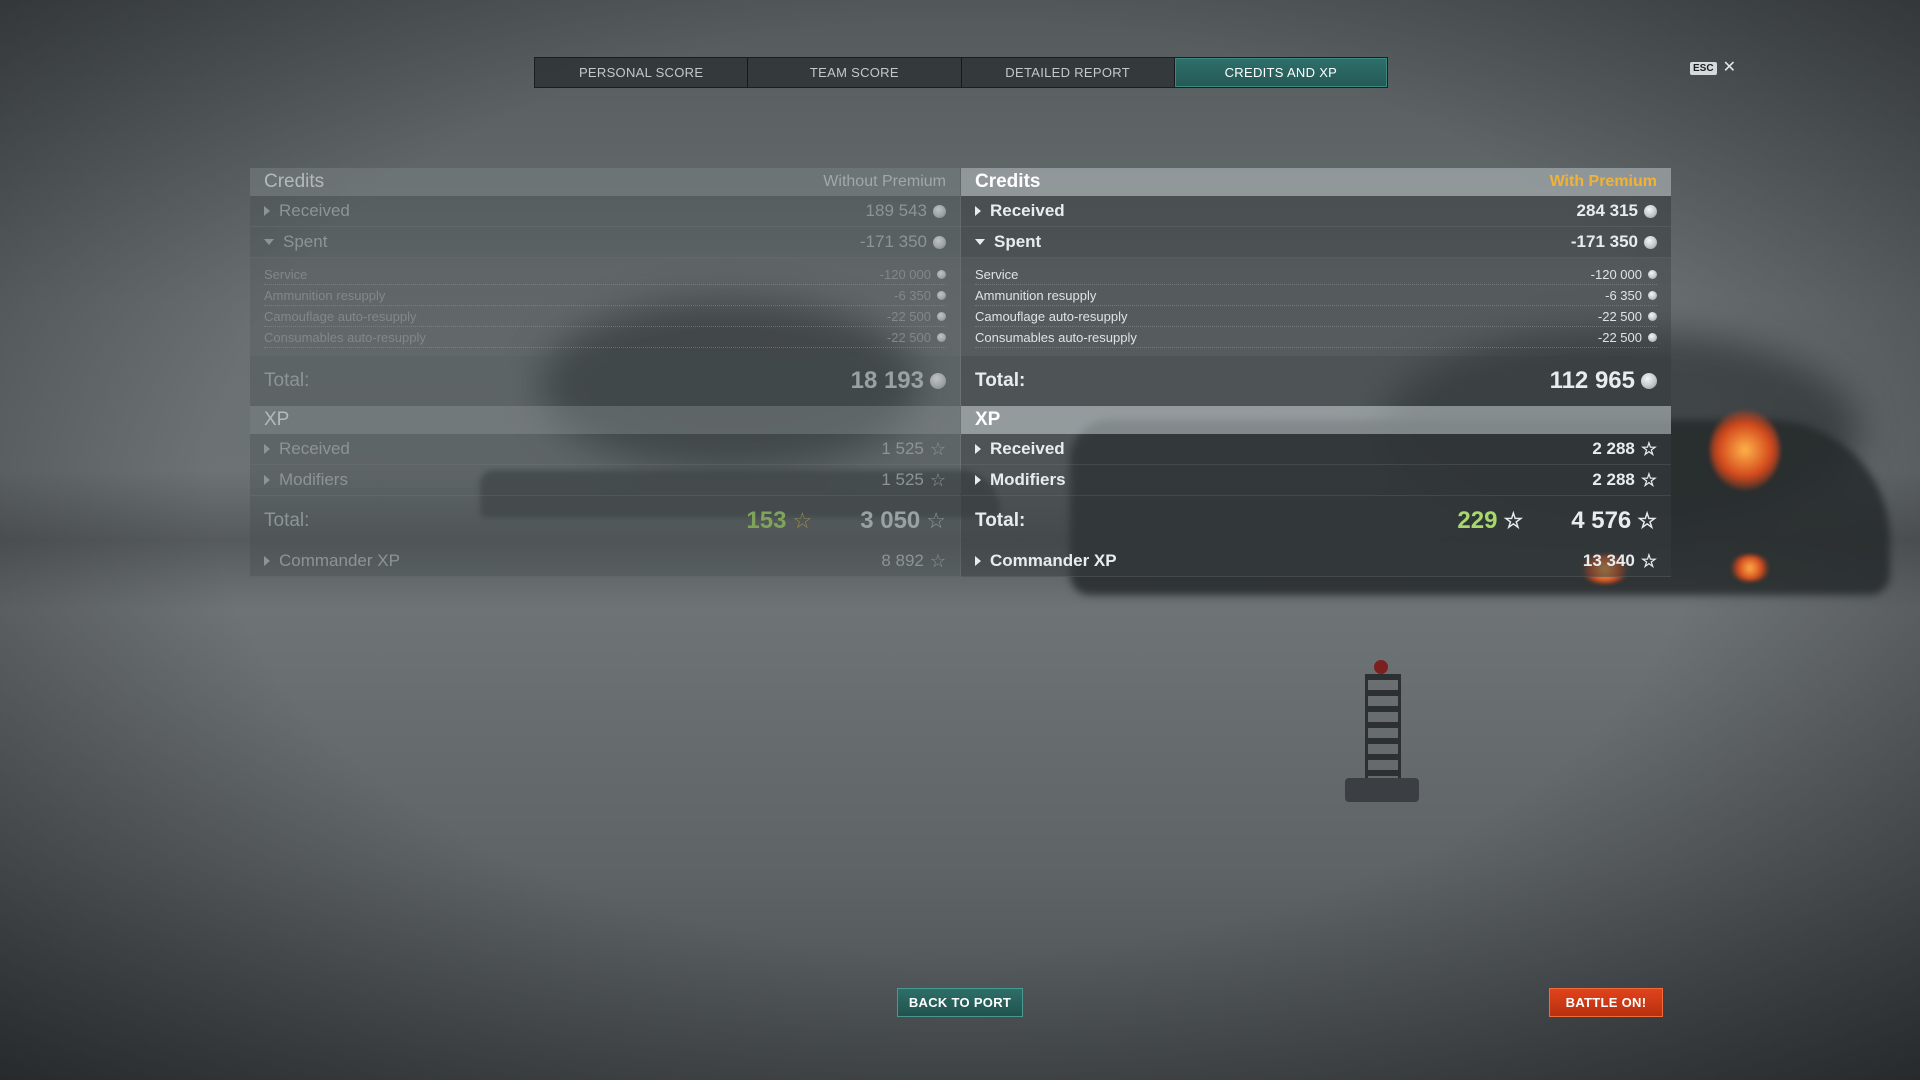 The height and width of the screenshot is (1080, 1920). What do you see at coordinates (1316, 295) in the screenshot?
I see `spent-item: Ammunition resupply -6 350` at bounding box center [1316, 295].